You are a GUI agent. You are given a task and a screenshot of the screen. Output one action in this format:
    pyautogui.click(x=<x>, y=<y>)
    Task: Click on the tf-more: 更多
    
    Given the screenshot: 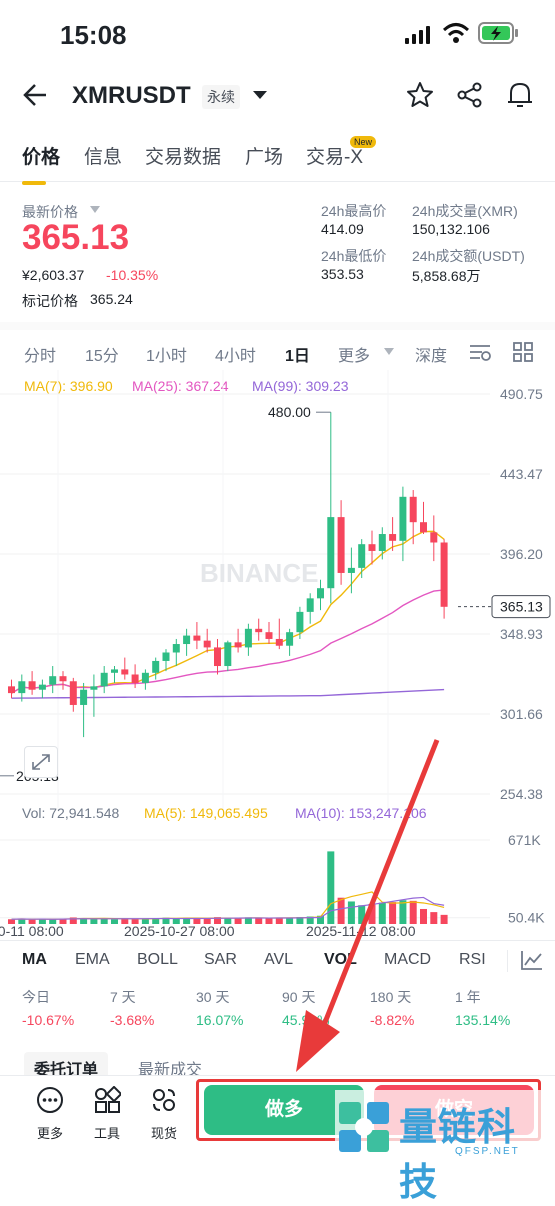 What is the action you would take?
    pyautogui.click(x=354, y=354)
    